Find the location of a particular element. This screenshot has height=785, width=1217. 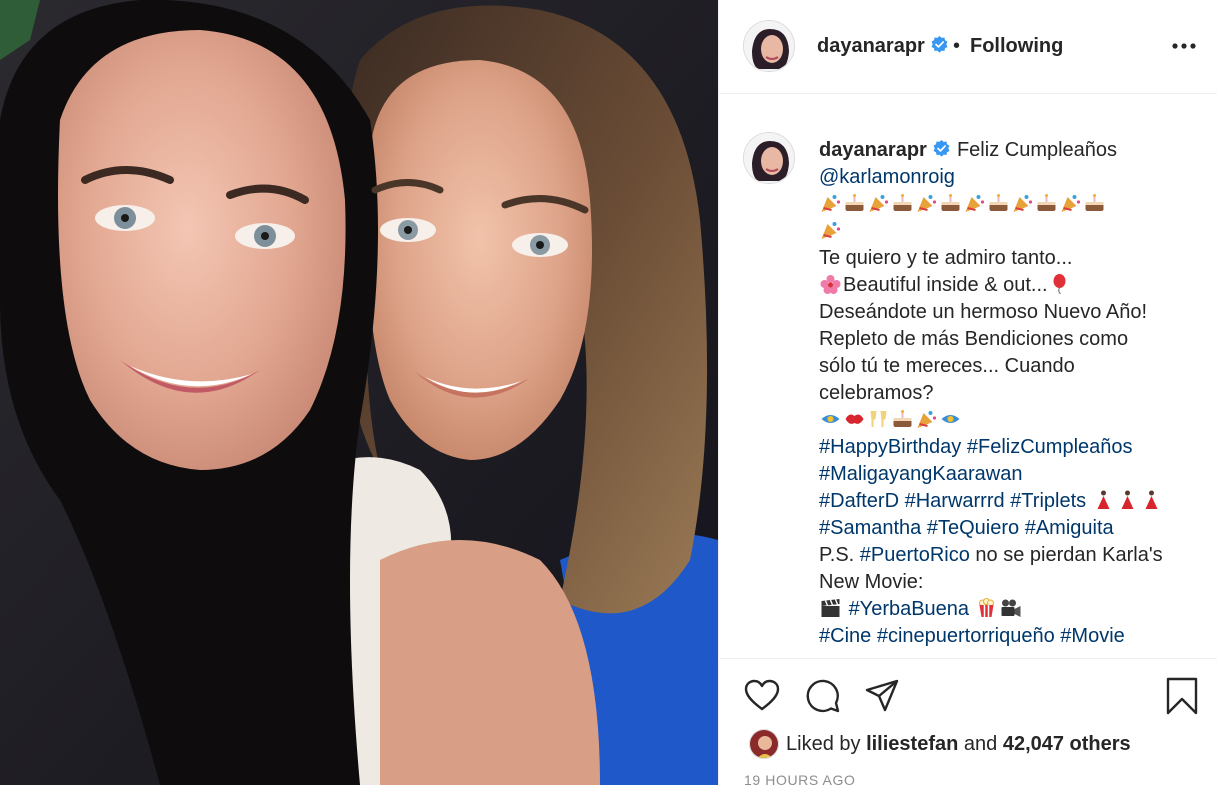

hashtag-cinepuertorriqueno: #cinepuertorriqueño is located at coordinates (966, 636).